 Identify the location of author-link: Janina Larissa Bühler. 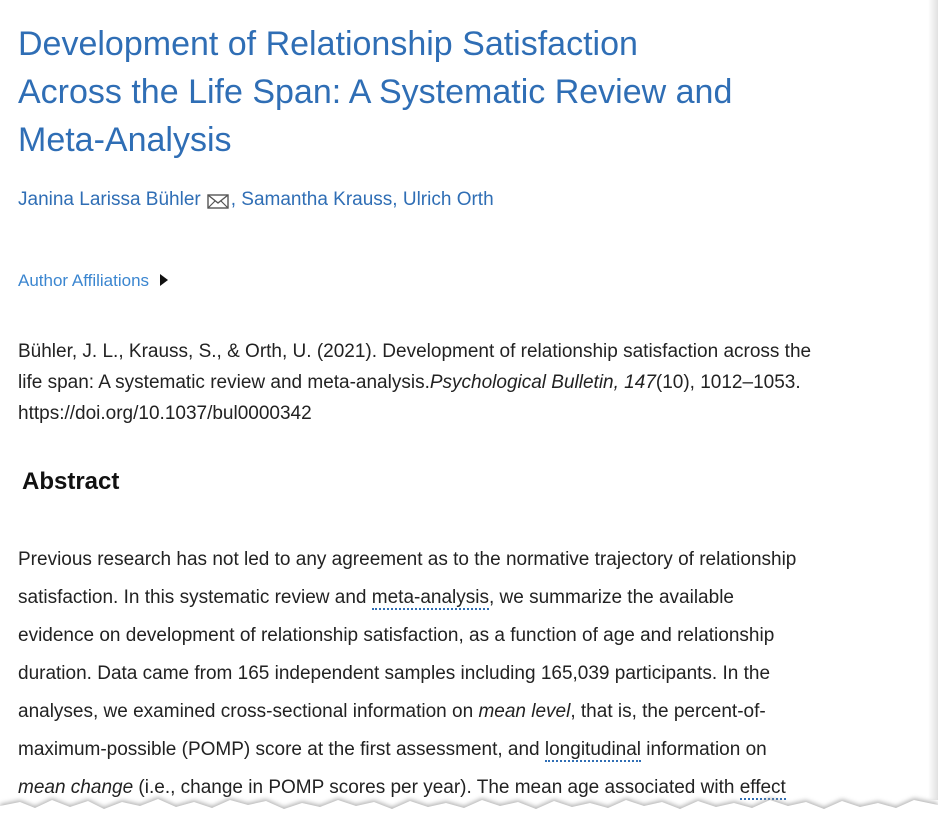
(109, 199).